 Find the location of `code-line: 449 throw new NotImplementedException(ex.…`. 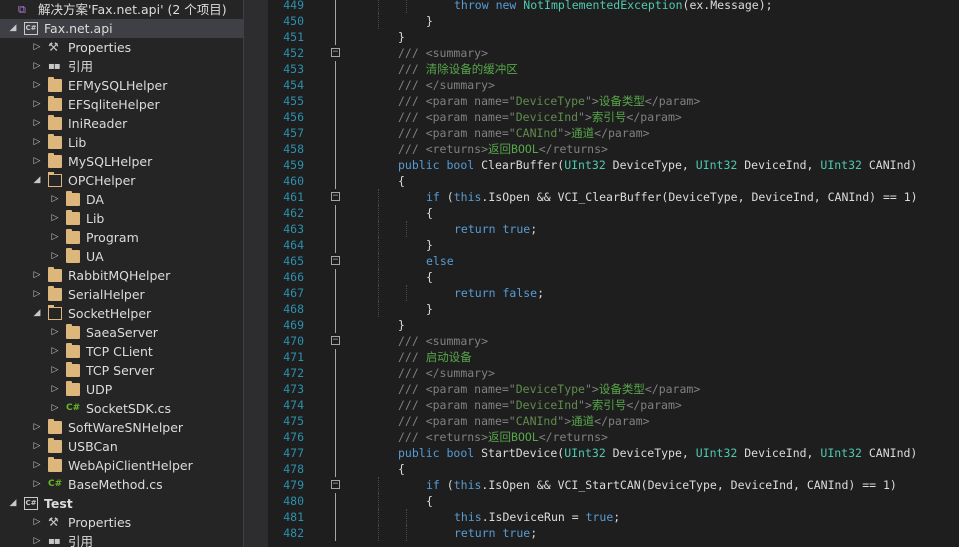

code-line: 449 throw new NotImplementedException(ex.… is located at coordinates (613, 6).